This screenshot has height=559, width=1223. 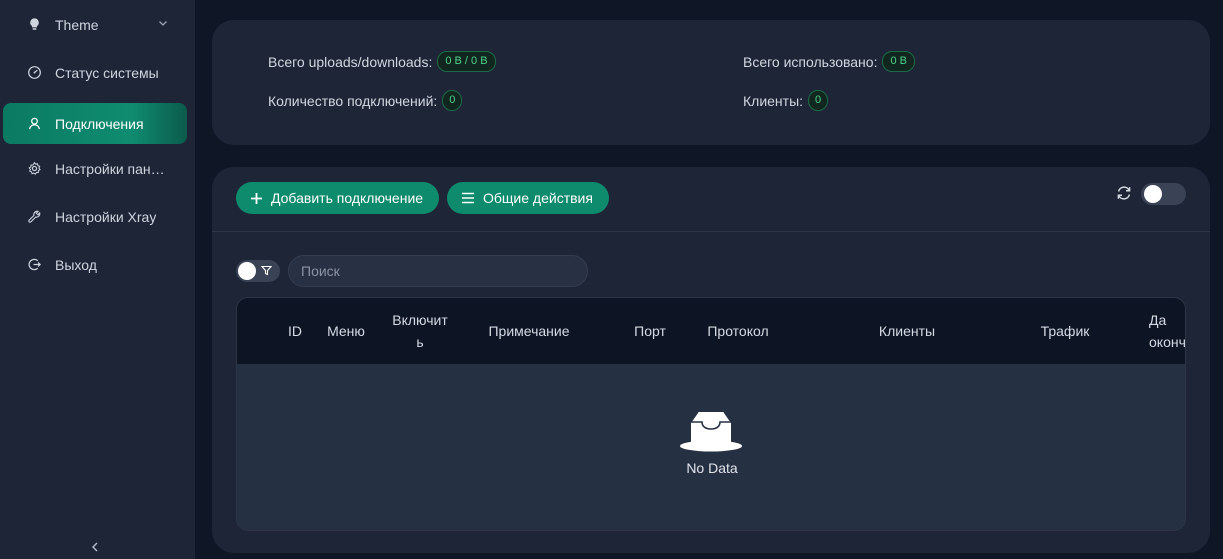 I want to click on sidebar-item-theme: Theme, so click(x=95, y=24).